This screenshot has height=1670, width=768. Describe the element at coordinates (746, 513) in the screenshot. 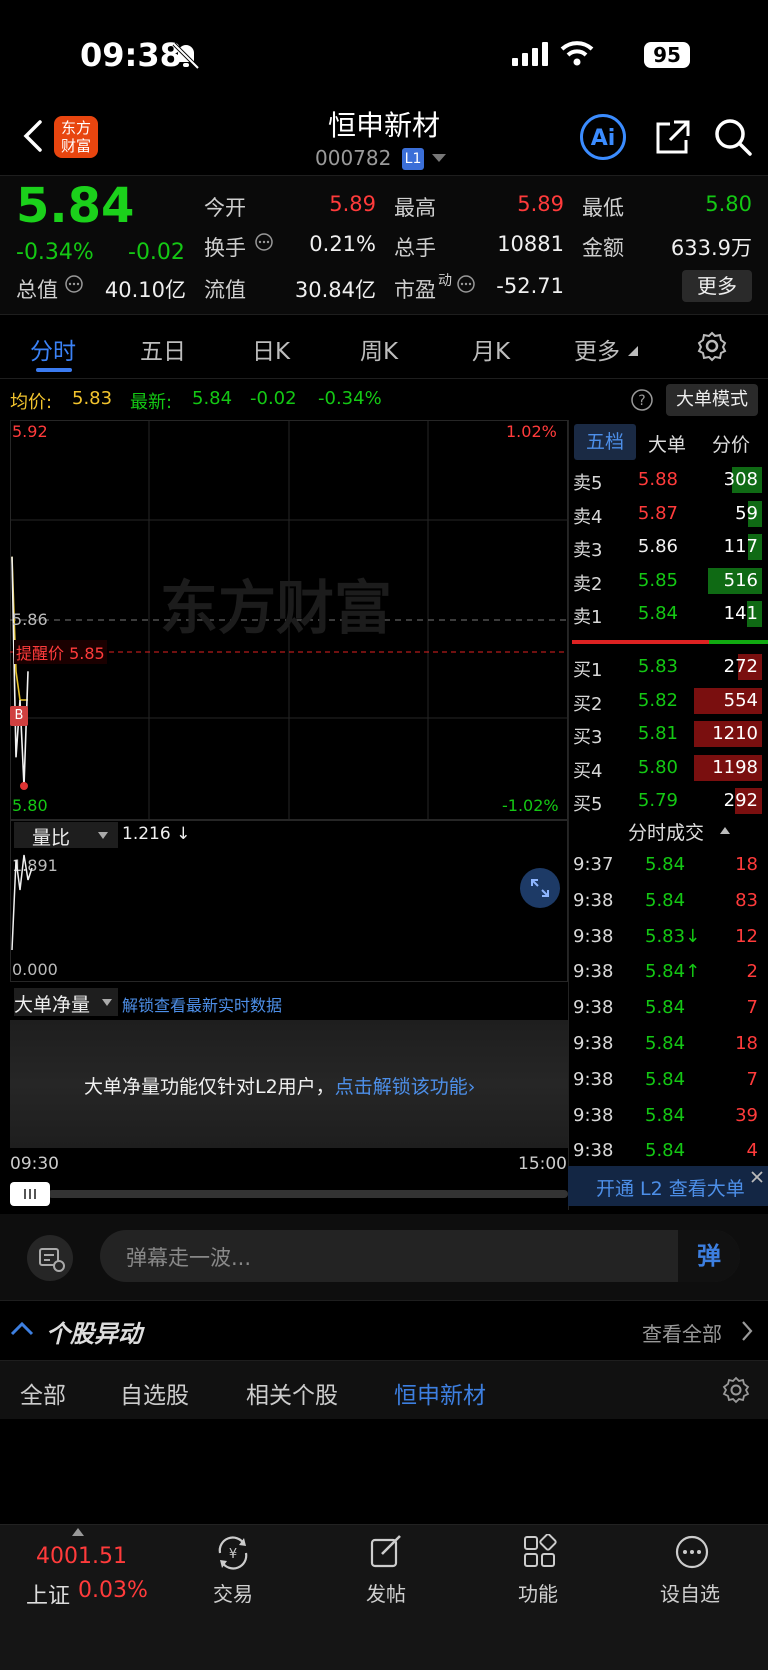

I see `level-volume: 59` at that location.